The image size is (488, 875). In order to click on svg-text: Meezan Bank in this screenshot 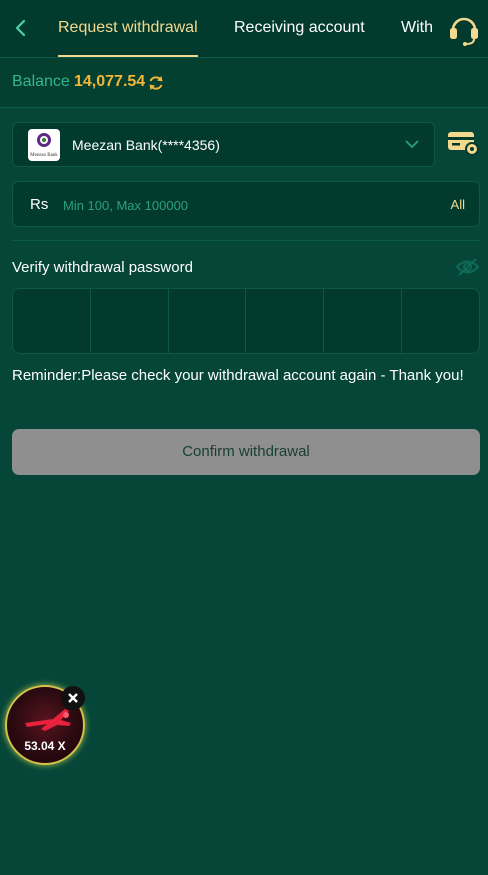, I will do `click(44, 155)`.